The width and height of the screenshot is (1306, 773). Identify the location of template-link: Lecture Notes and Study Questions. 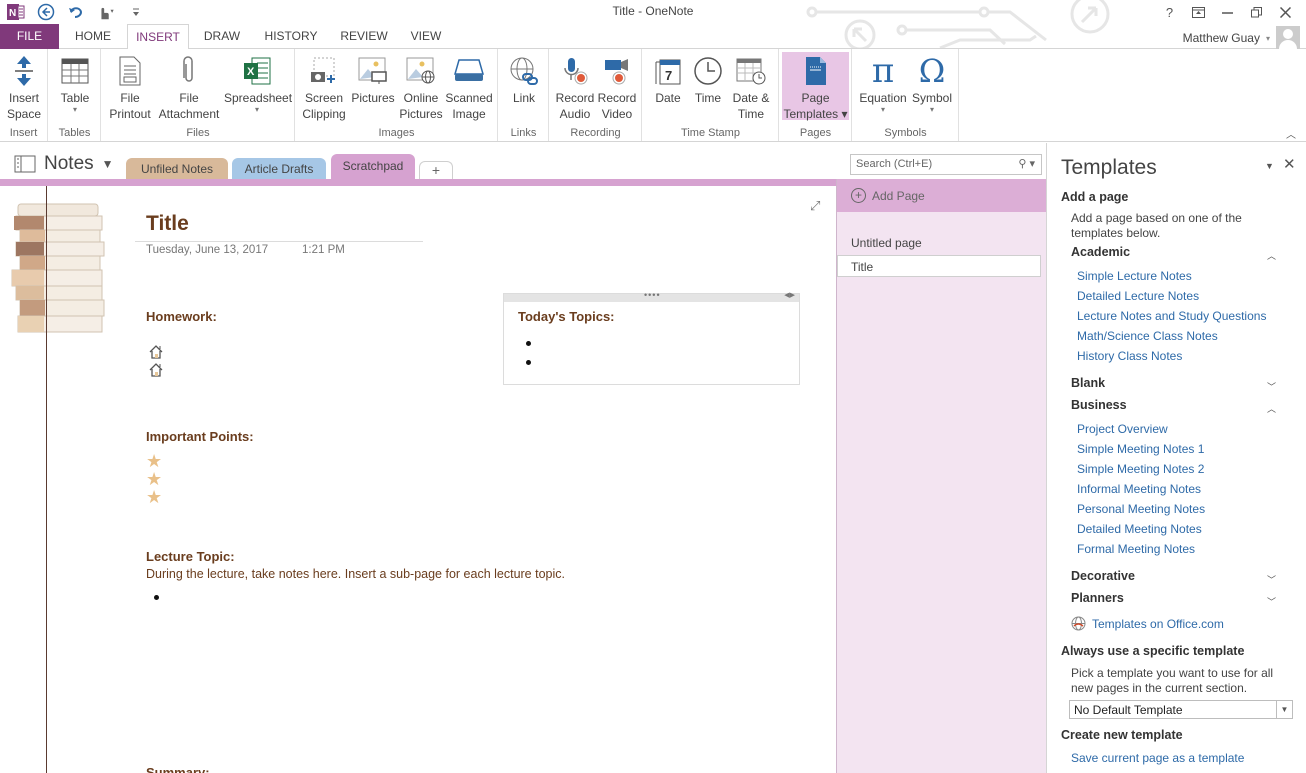
(1171, 316).